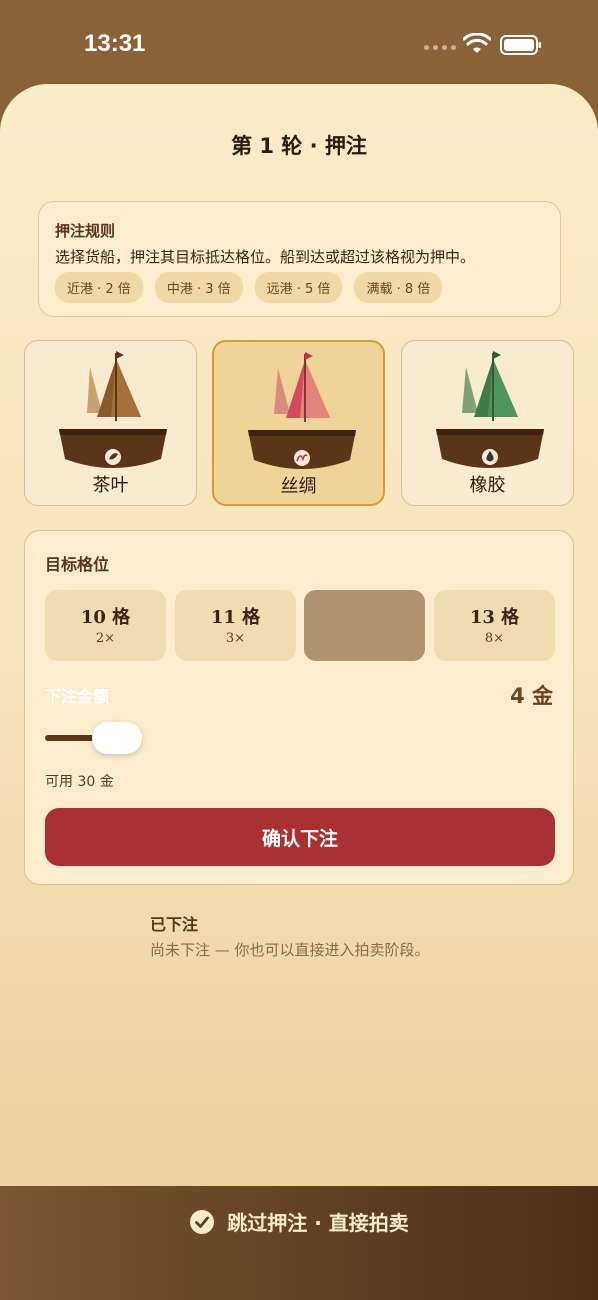  Describe the element at coordinates (265, 257) in the screenshot. I see `rules-text: 选择货船，押注其目标抵达格位。船到达或超过该格视为押中。` at that location.